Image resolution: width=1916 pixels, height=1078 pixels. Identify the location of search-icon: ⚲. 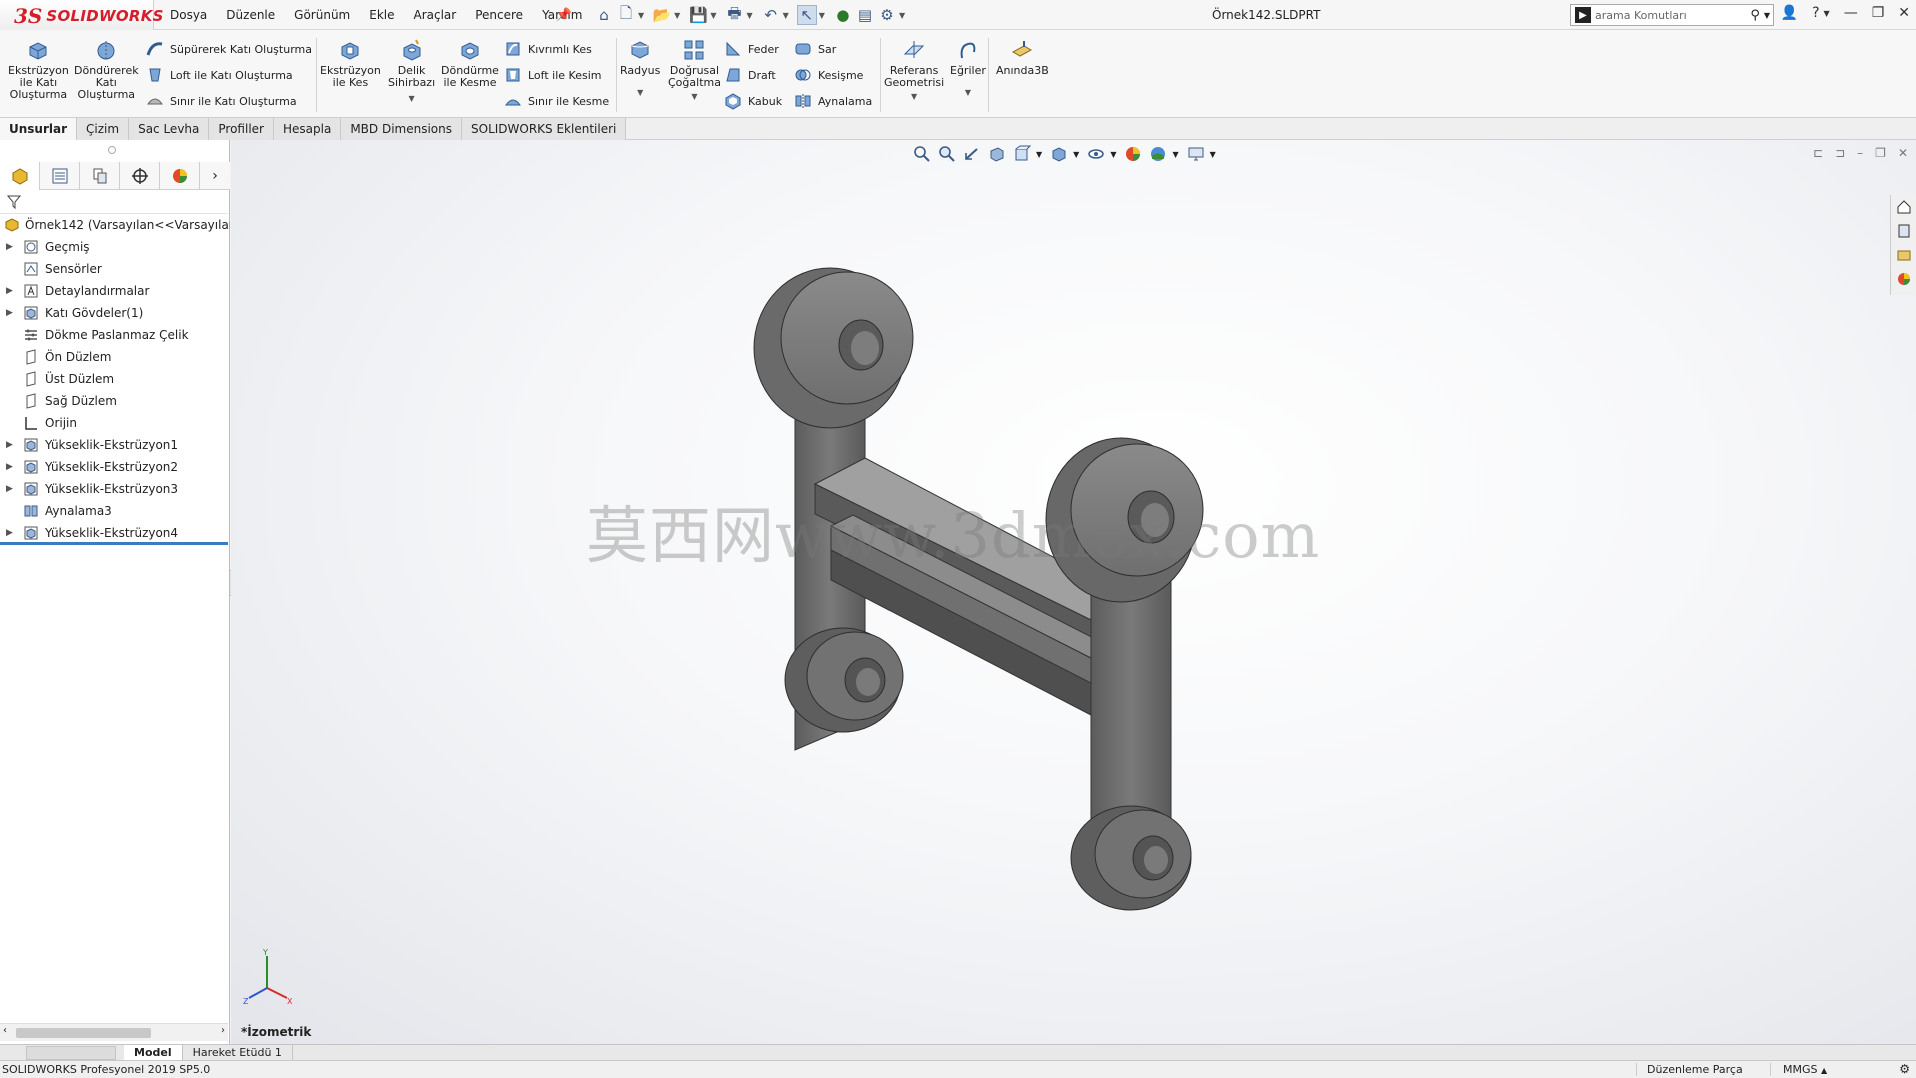
(1755, 15).